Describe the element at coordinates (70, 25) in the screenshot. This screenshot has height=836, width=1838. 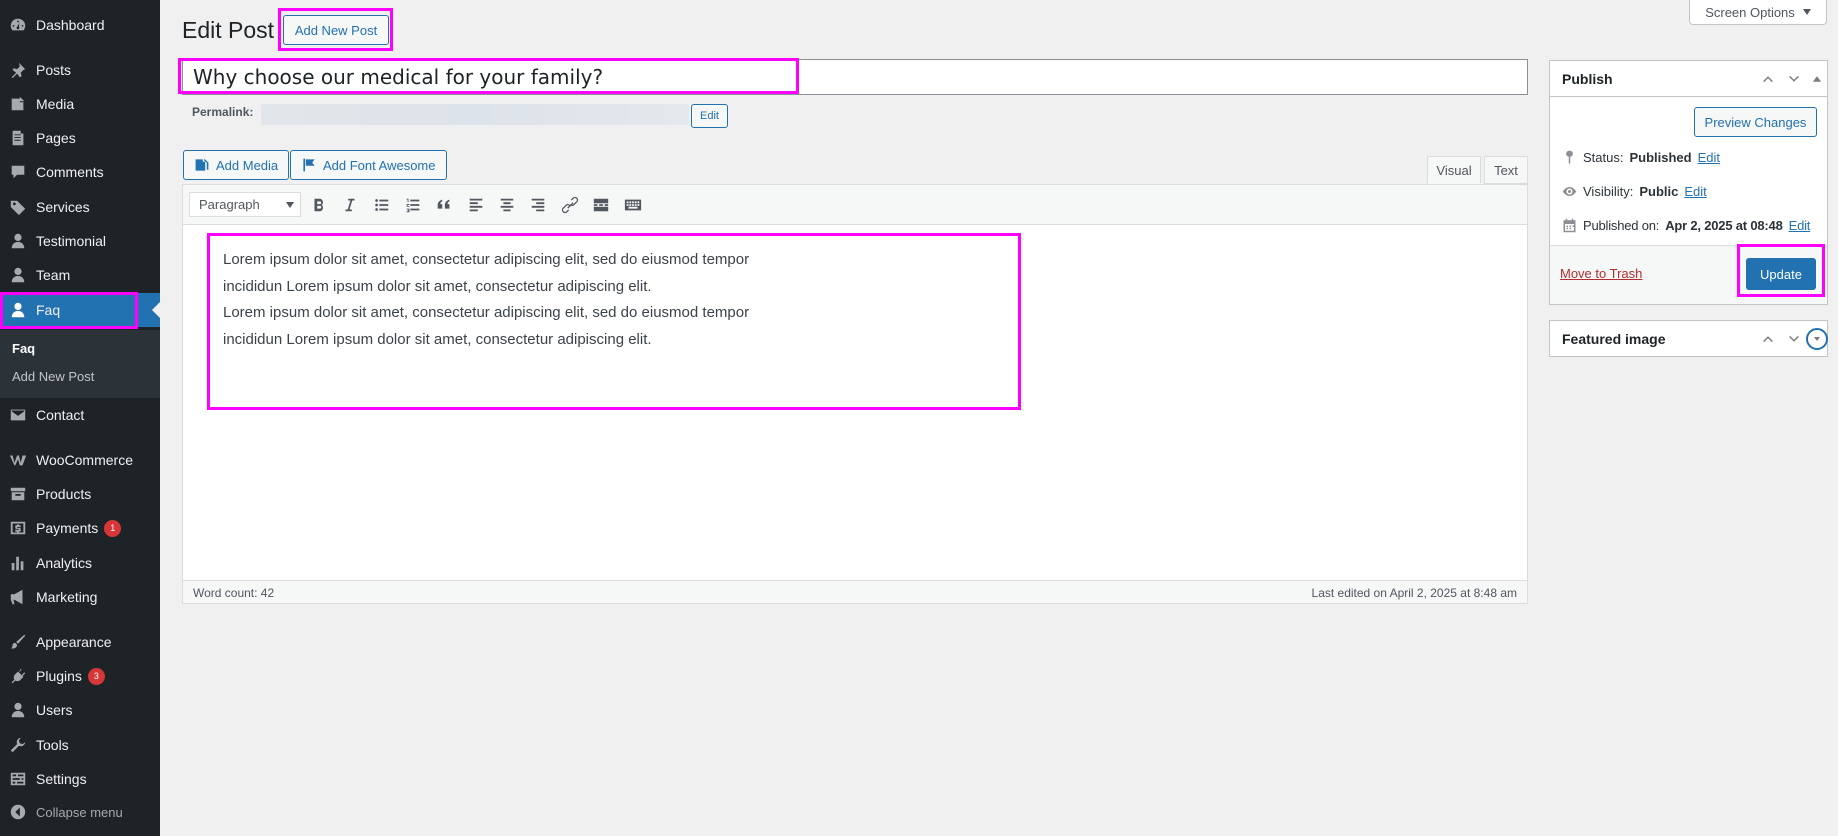
I see `sidebar-item-label: Dashboard` at that location.